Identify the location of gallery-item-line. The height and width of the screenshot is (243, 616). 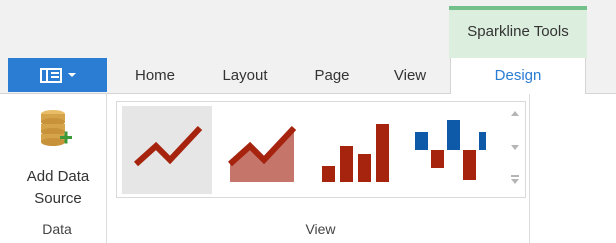
(167, 150).